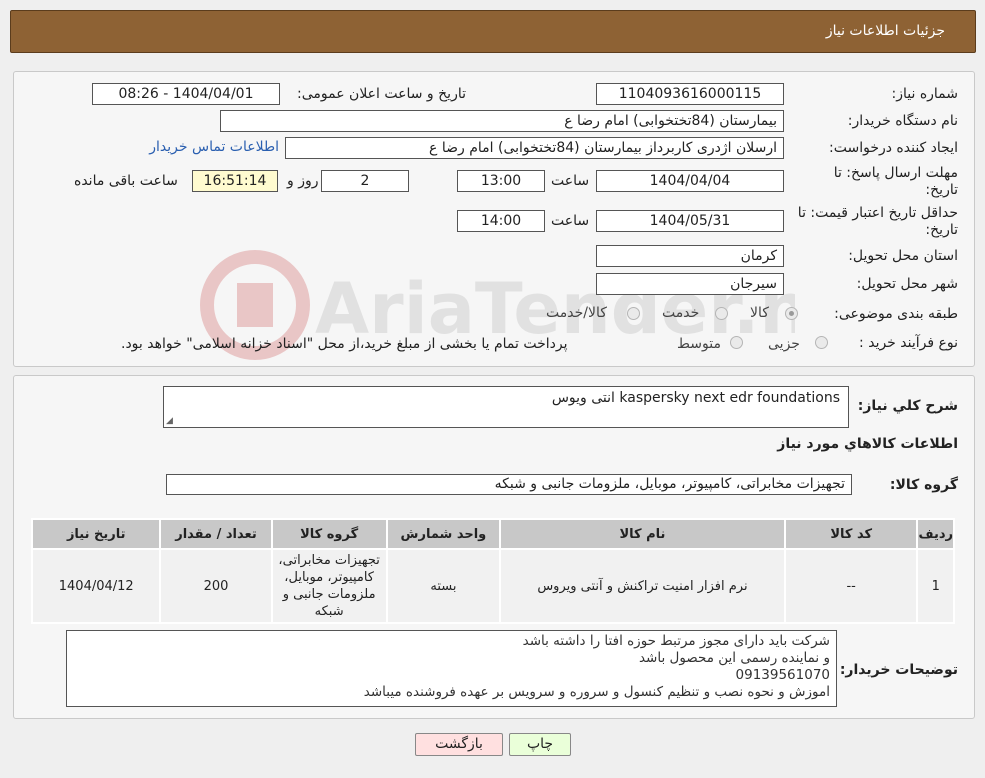  What do you see at coordinates (502, 121) in the screenshot?
I see `buyer-org-field: بیمارستان (84تختخوابی) امام رضا ع` at bounding box center [502, 121].